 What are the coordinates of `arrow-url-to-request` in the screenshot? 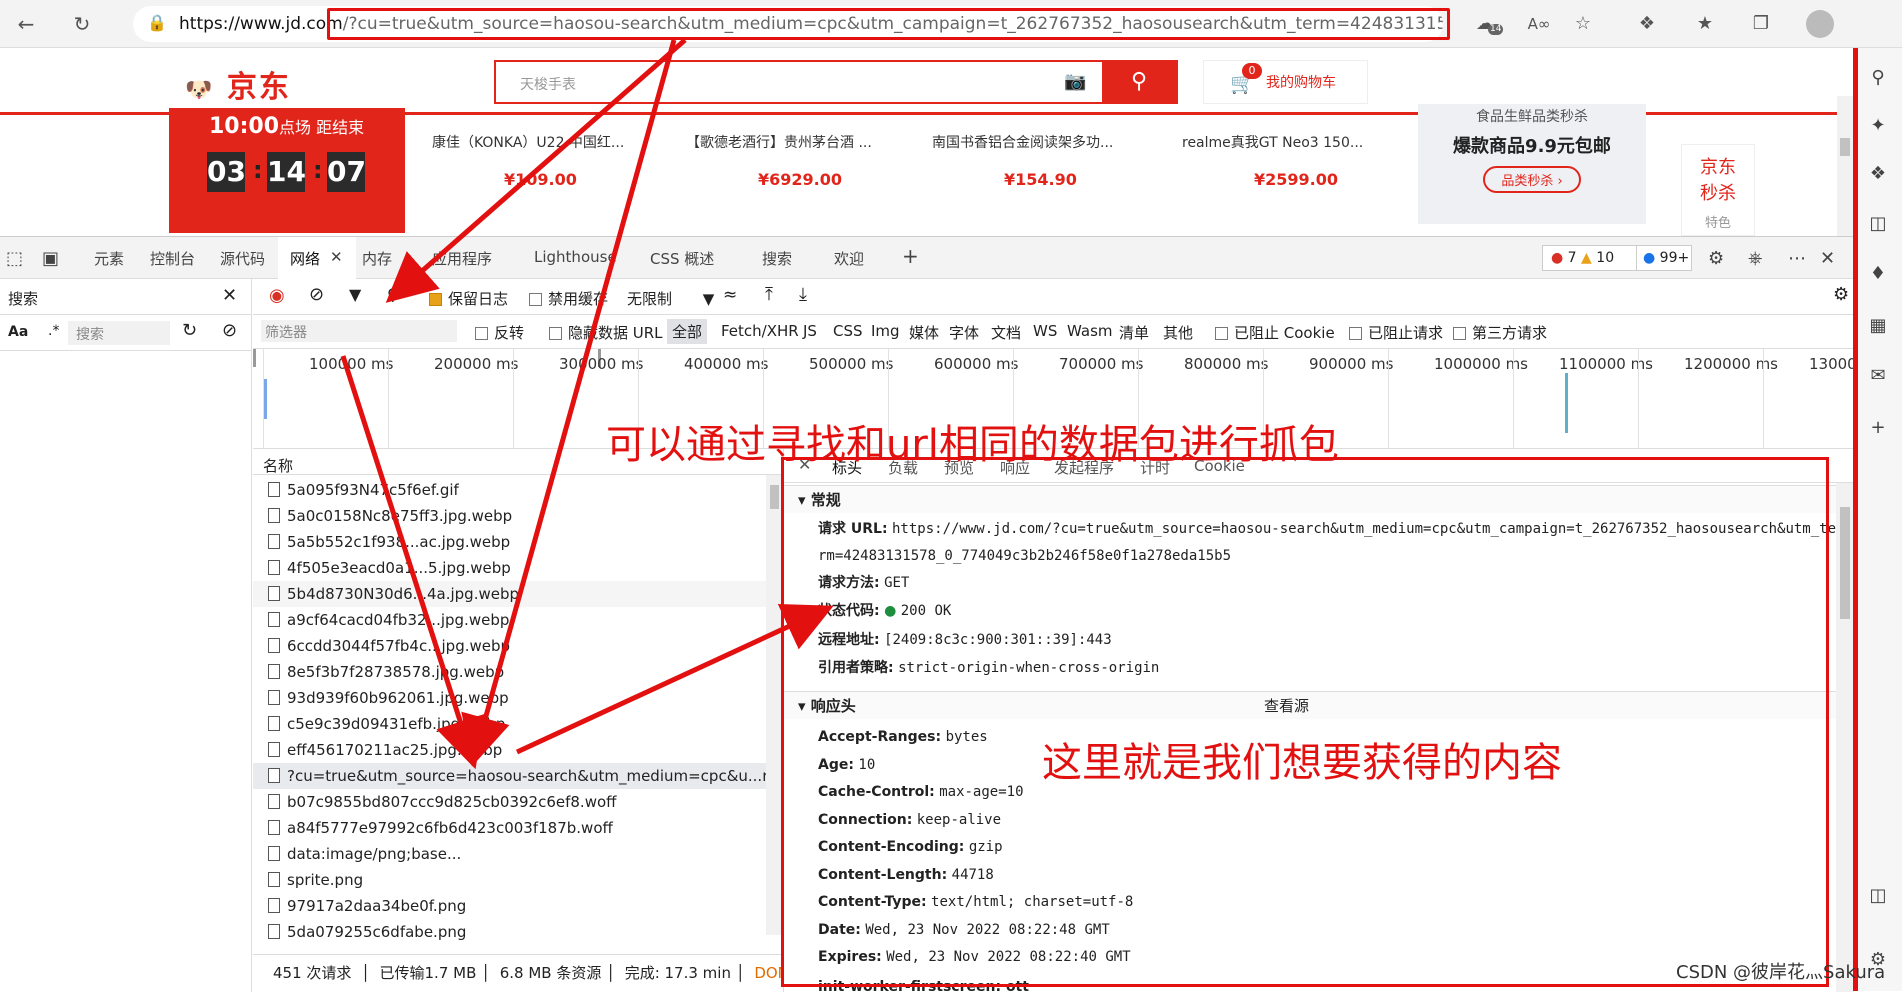 It's located at (569, 403).